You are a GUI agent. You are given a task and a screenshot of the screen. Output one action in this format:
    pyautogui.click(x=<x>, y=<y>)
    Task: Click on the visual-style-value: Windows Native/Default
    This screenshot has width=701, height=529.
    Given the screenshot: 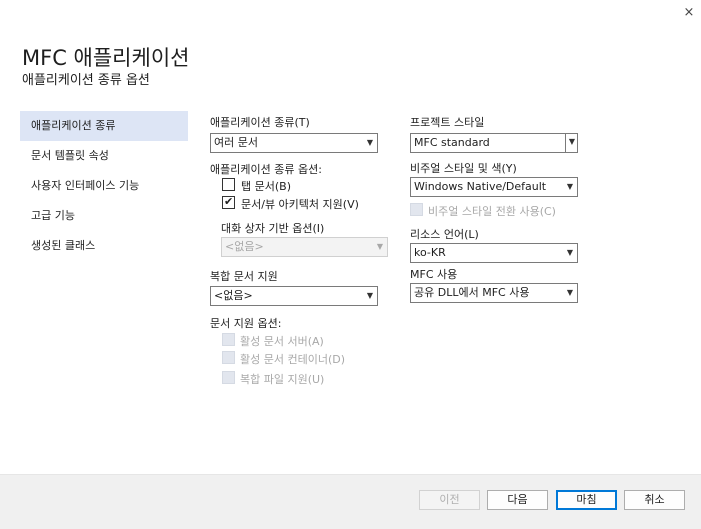 What is the action you would take?
    pyautogui.click(x=480, y=186)
    